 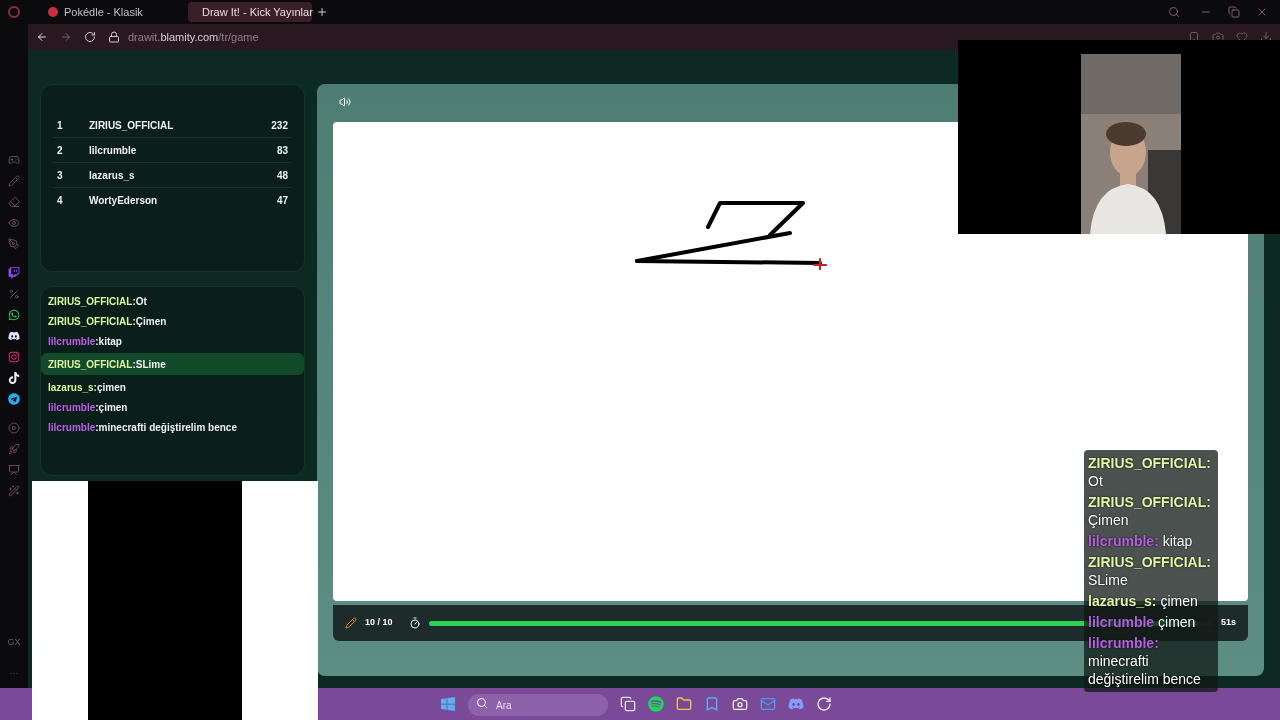 I want to click on browser-logo-icon, so click(x=14, y=12).